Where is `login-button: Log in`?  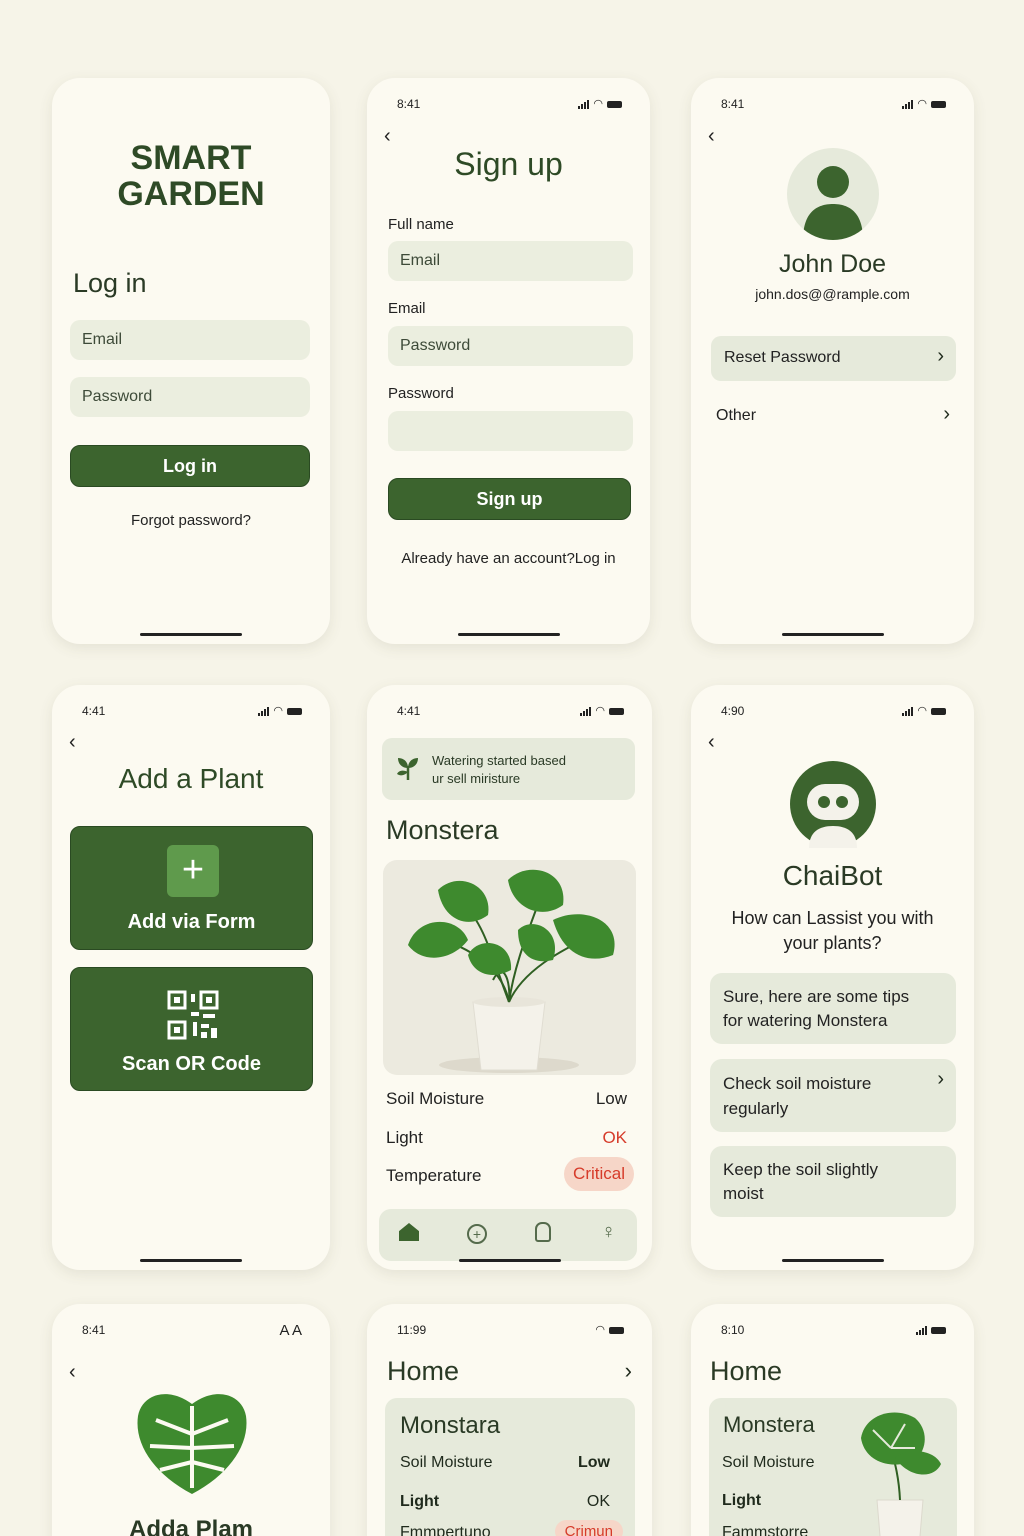
login-button: Log in is located at coordinates (190, 466).